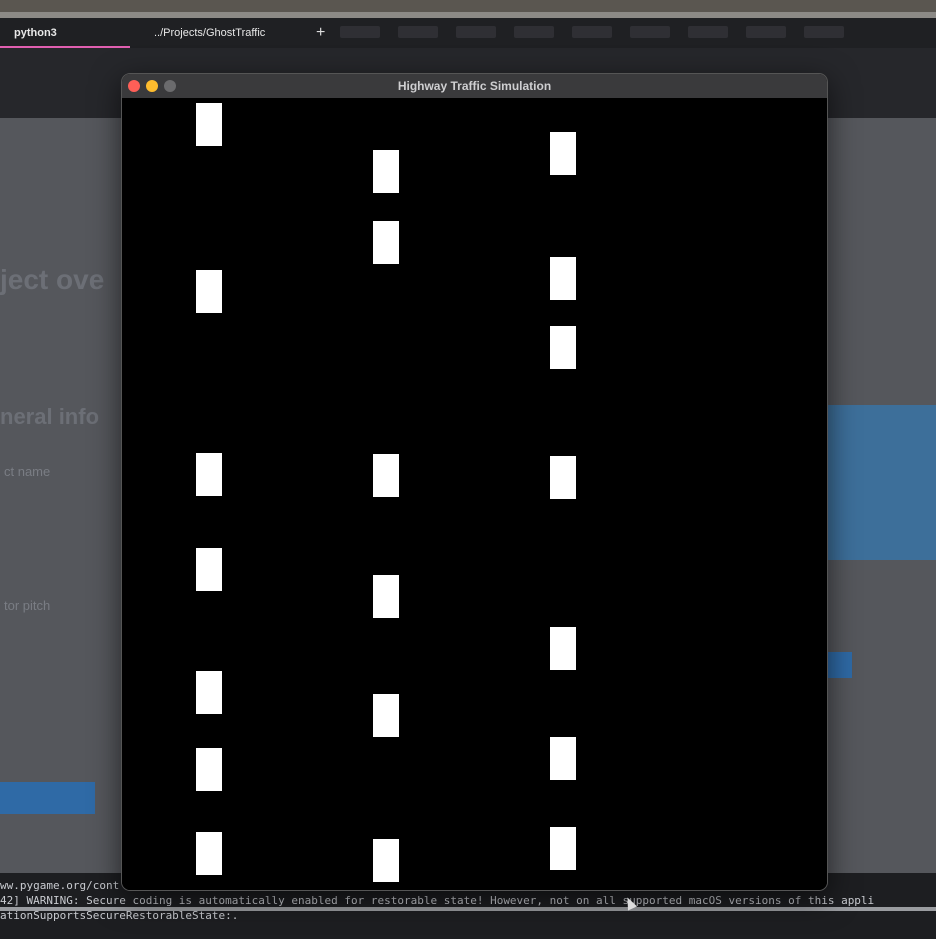  Describe the element at coordinates (209, 33) in the screenshot. I see `tab-project-path: ../Projects/GhostTraffic` at that location.